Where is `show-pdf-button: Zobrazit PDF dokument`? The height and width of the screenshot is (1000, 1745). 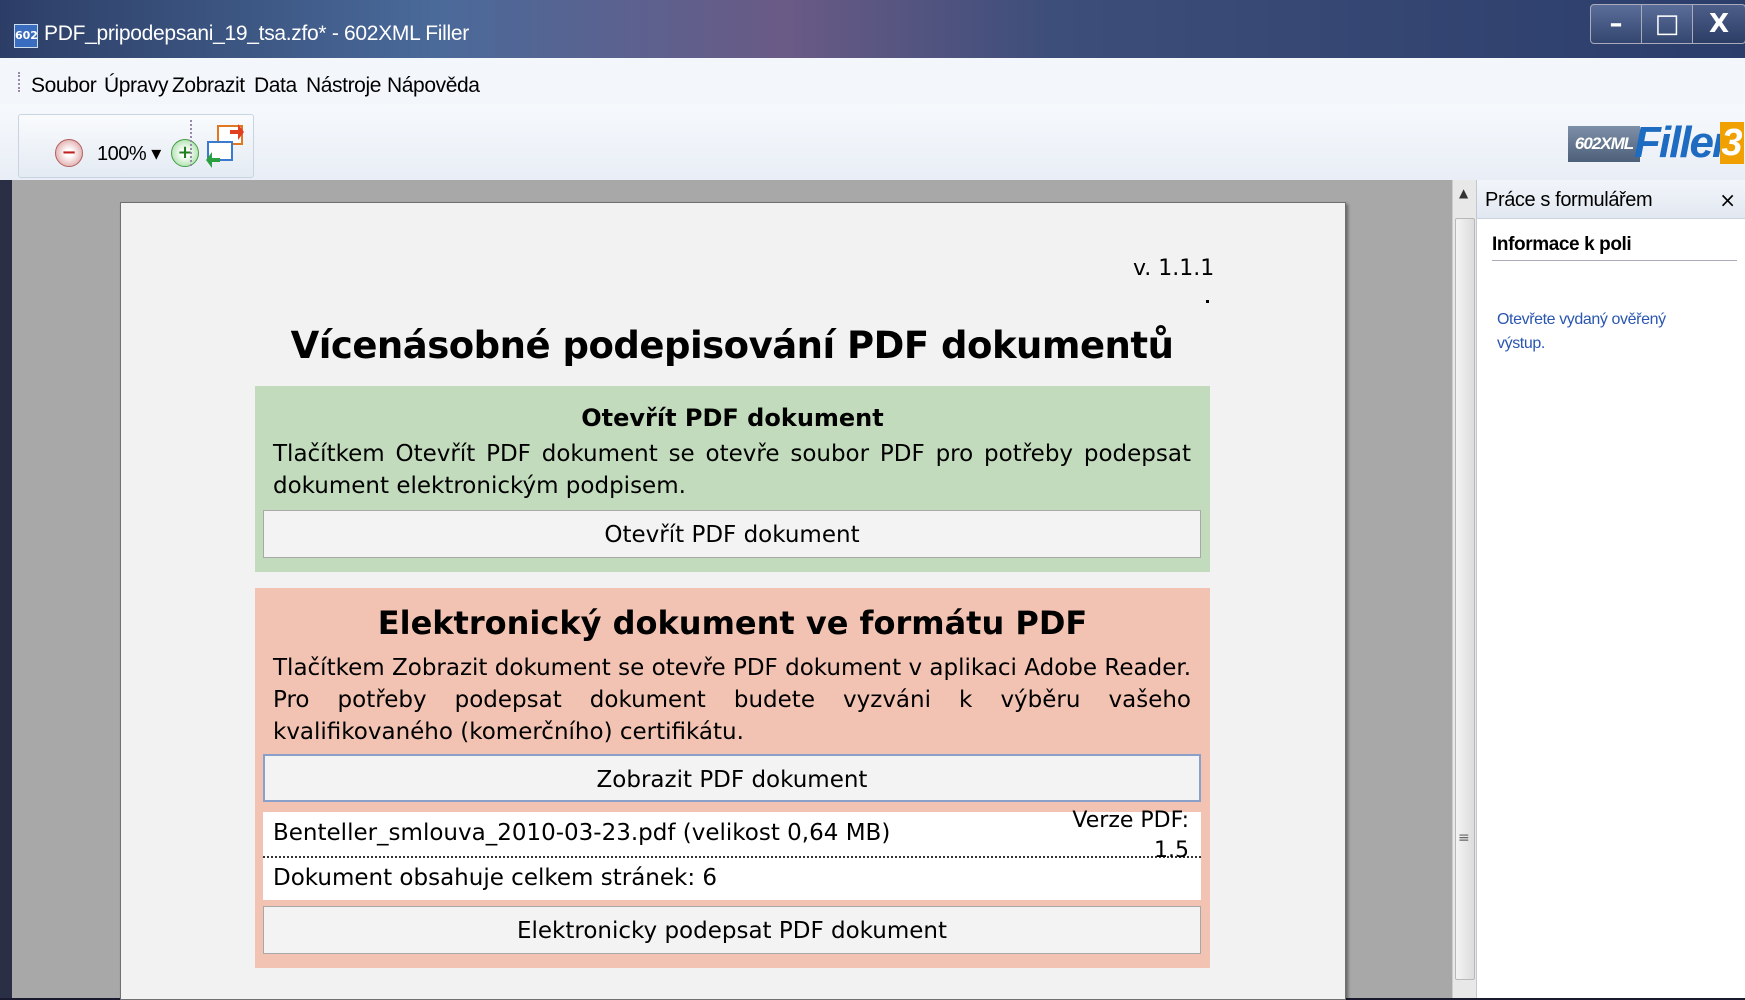
show-pdf-button: Zobrazit PDF dokument is located at coordinates (732, 778).